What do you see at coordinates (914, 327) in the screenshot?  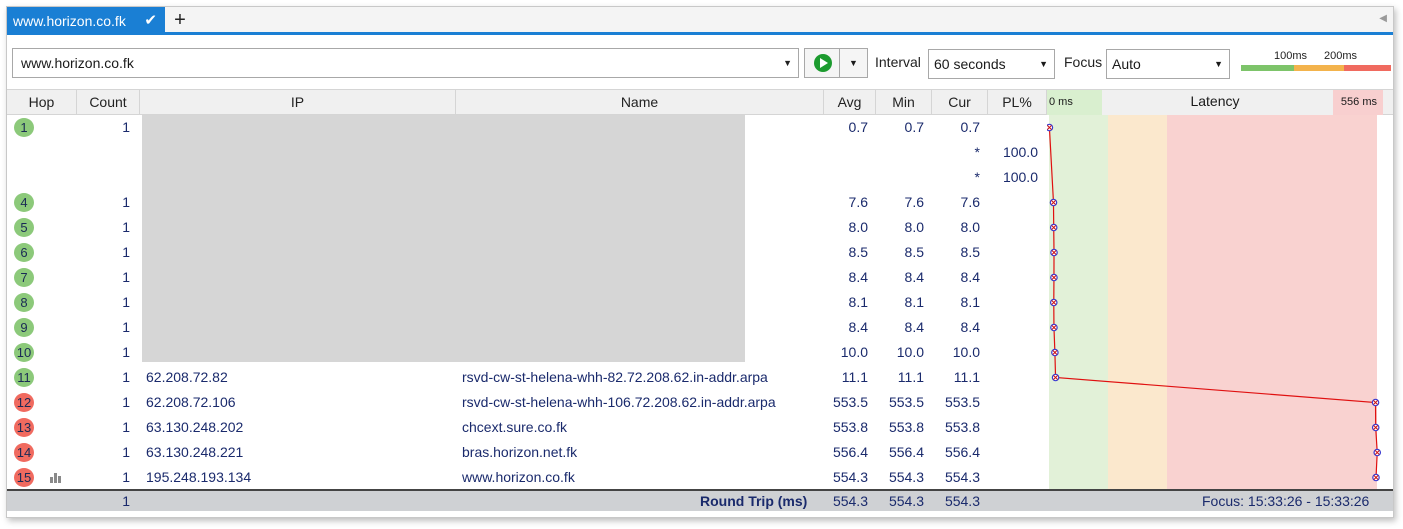 I see `hop-min: 8.4` at bounding box center [914, 327].